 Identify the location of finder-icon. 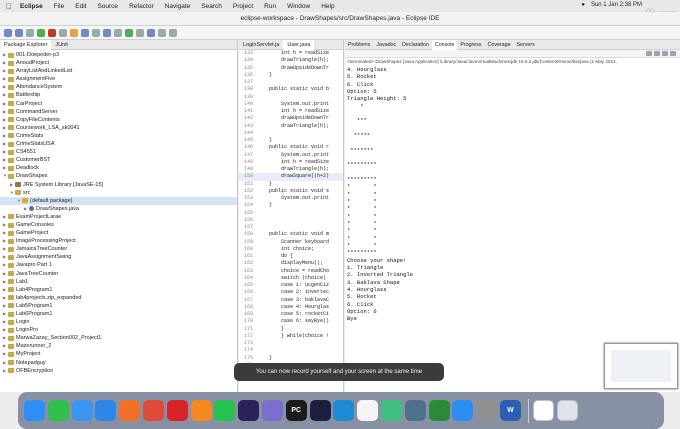
(34, 410).